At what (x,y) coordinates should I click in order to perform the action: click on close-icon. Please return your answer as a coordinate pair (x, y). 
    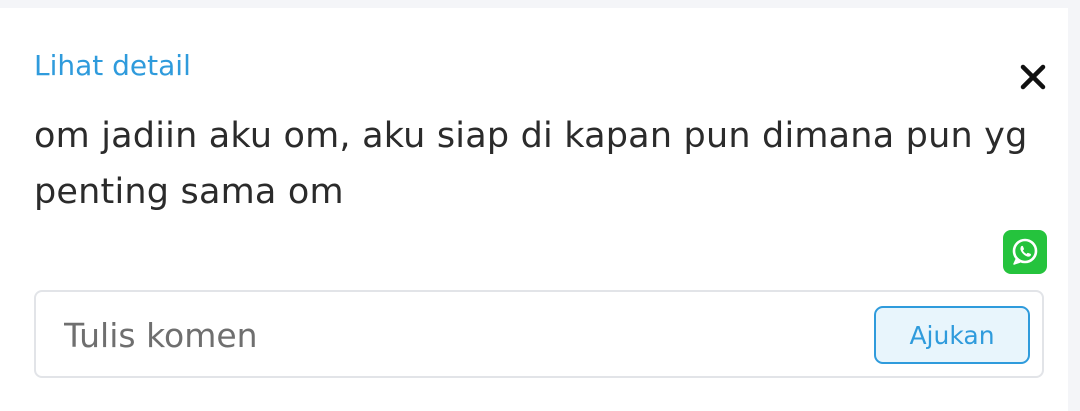
    Looking at the image, I should click on (1033, 77).